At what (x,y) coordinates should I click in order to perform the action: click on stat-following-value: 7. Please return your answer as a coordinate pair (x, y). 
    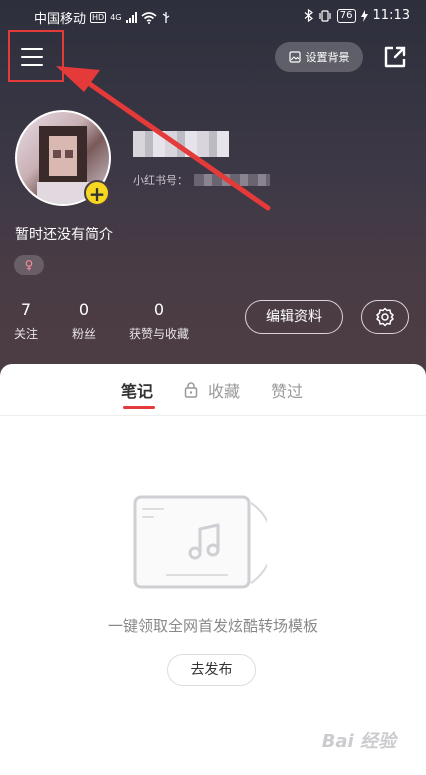
    Looking at the image, I should click on (26, 309).